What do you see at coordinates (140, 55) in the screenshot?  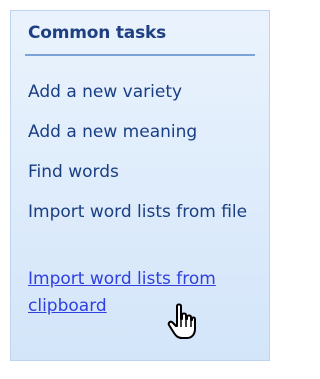 I see `title-divider` at bounding box center [140, 55].